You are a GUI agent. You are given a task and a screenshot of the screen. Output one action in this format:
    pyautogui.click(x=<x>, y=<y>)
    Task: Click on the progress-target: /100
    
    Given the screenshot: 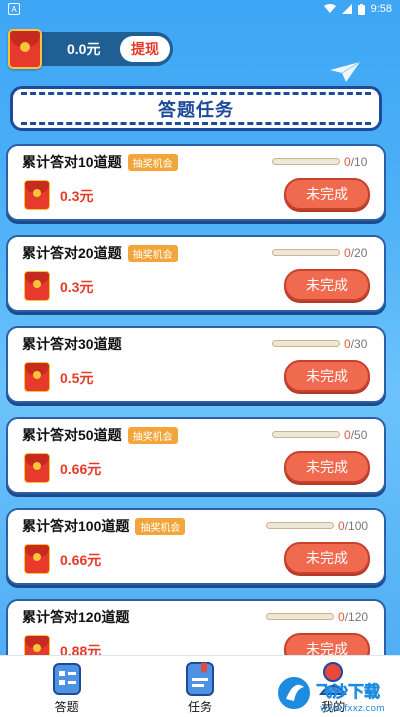 What is the action you would take?
    pyautogui.click(x=356, y=526)
    